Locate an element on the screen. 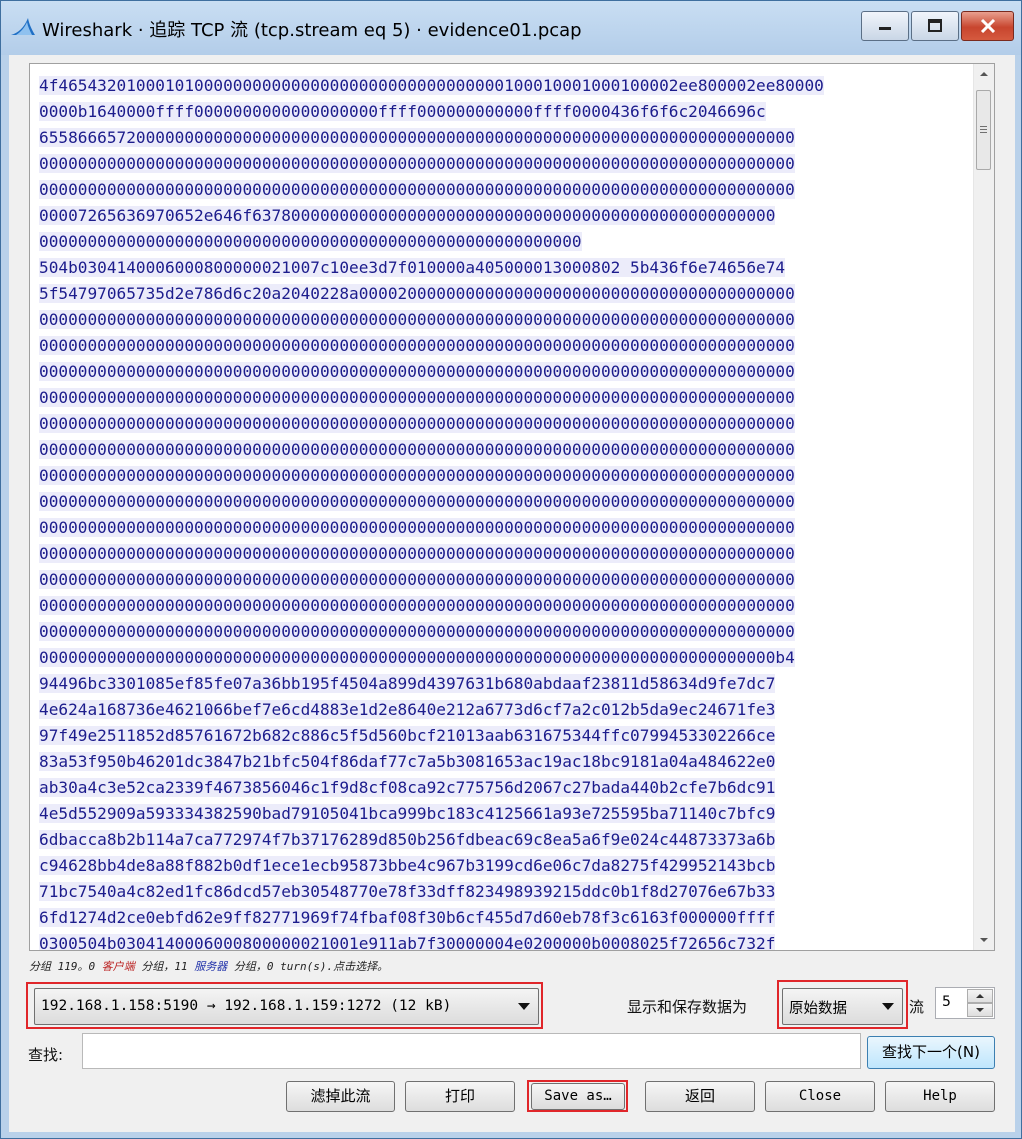 Image resolution: width=1022 pixels, height=1139 pixels. stats-suffix: 分组，0 turn(s).点击选择。 is located at coordinates (308, 966).